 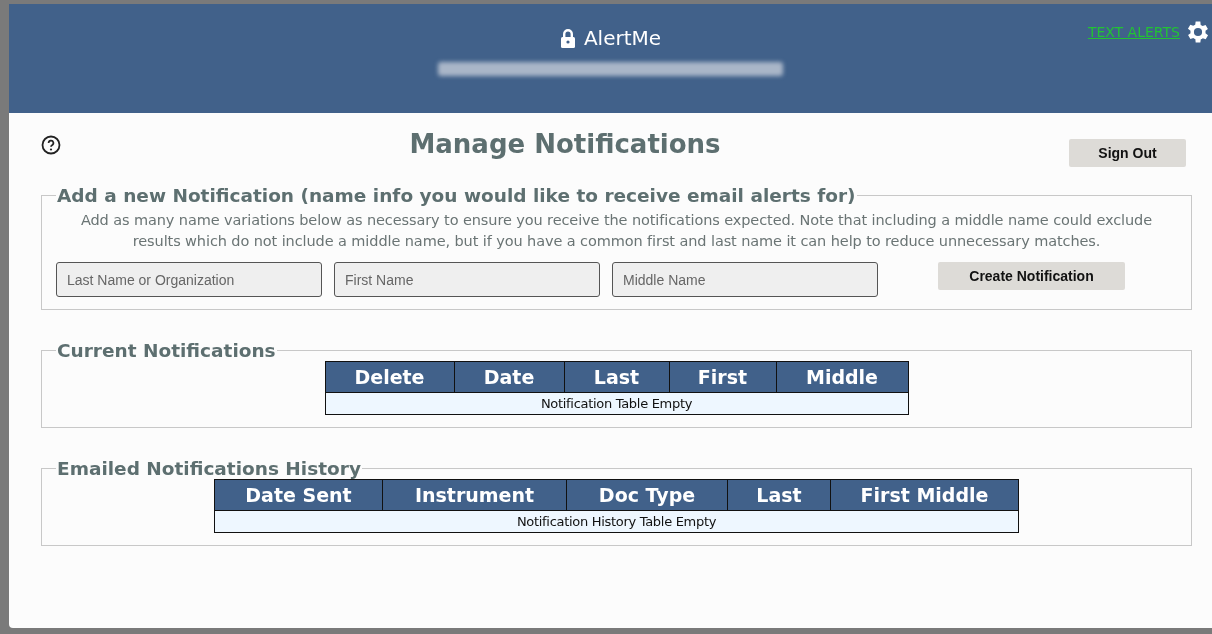 What do you see at coordinates (842, 377) in the screenshot?
I see `column-header: Middle` at bounding box center [842, 377].